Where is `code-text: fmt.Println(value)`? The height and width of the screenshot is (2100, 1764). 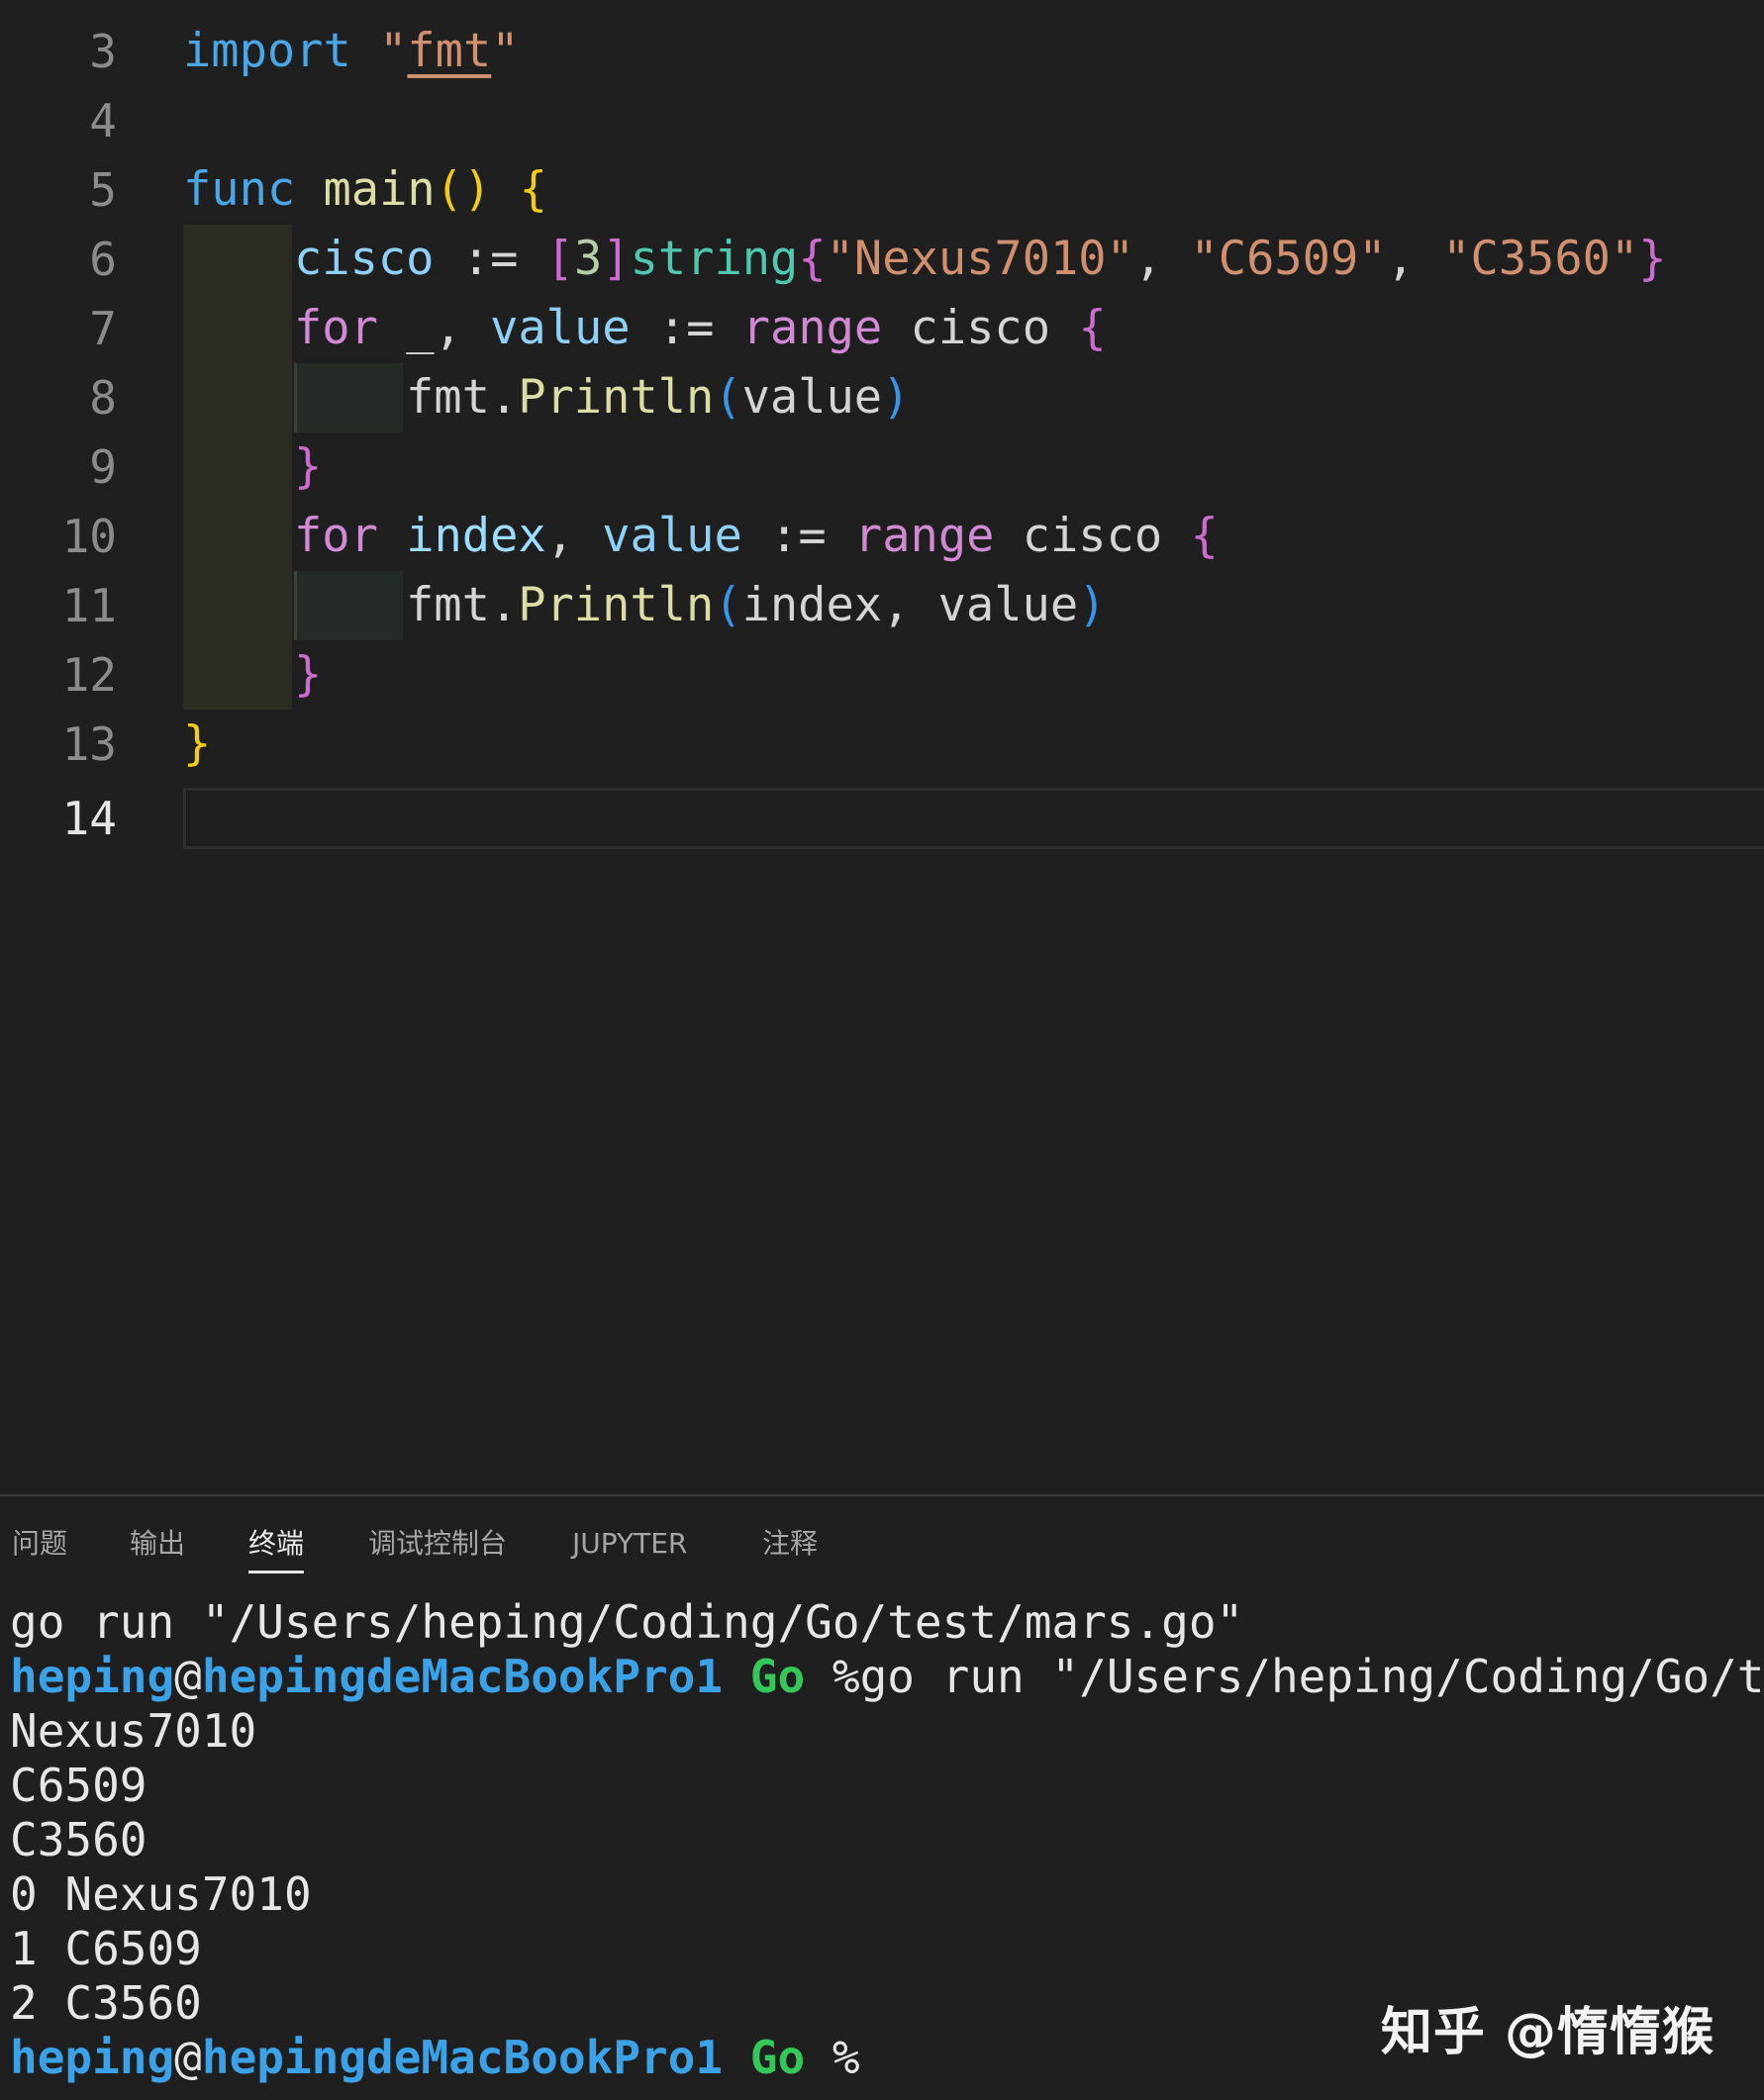
code-text: fmt.Println(value) is located at coordinates (658, 397).